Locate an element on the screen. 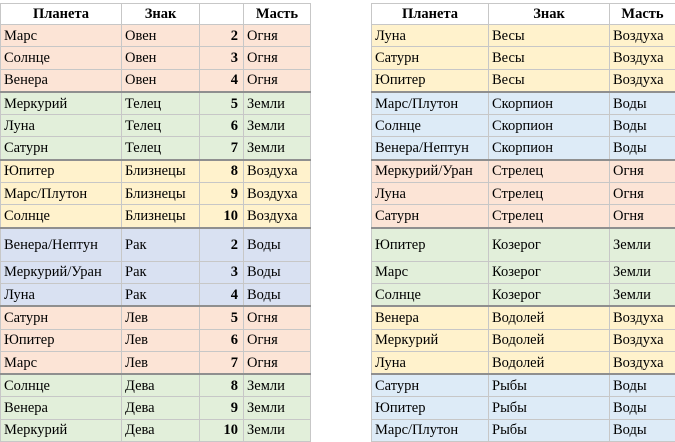 The image size is (675, 442). table-row: Марс/ПлутонСкорпион5Воды is located at coordinates (523, 103).